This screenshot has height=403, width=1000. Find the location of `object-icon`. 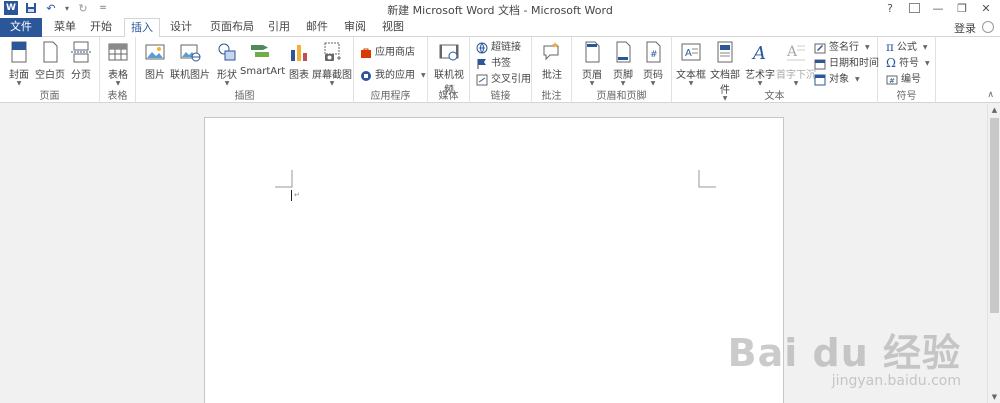

object-icon is located at coordinates (820, 79).